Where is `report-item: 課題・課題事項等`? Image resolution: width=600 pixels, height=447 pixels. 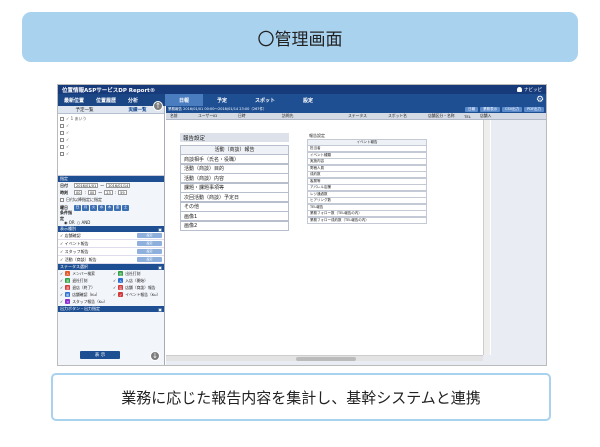
report-item: 課題・課題事項等 is located at coordinates (234, 187).